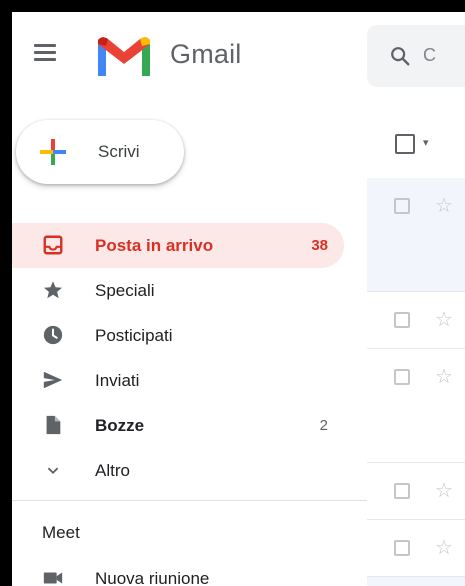 The width and height of the screenshot is (465, 586). Describe the element at coordinates (152, 577) in the screenshot. I see `sidebar-item-label: Nuova riunione` at that location.